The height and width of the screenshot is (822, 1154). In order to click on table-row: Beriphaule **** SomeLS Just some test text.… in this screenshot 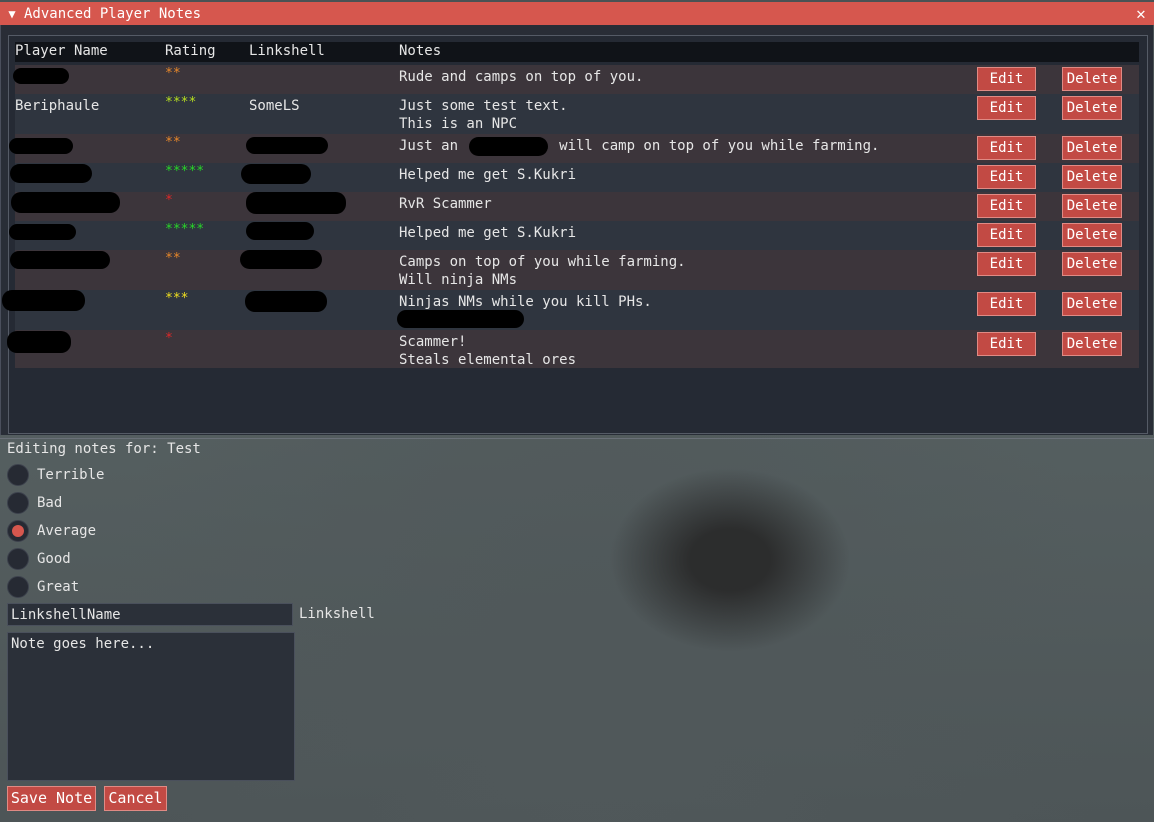, I will do `click(577, 114)`.